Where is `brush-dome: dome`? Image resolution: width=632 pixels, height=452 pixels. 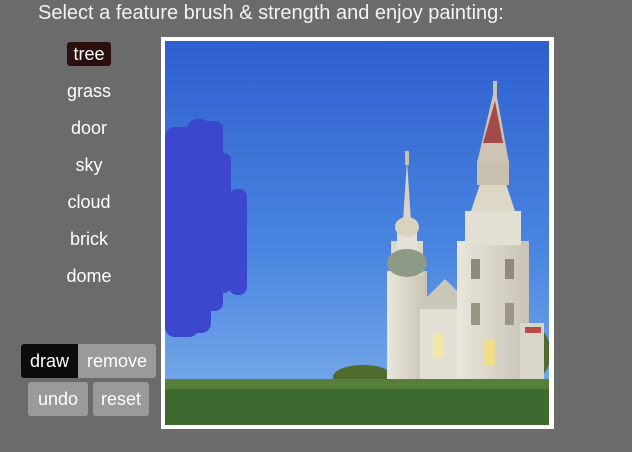 brush-dome: dome is located at coordinates (89, 276).